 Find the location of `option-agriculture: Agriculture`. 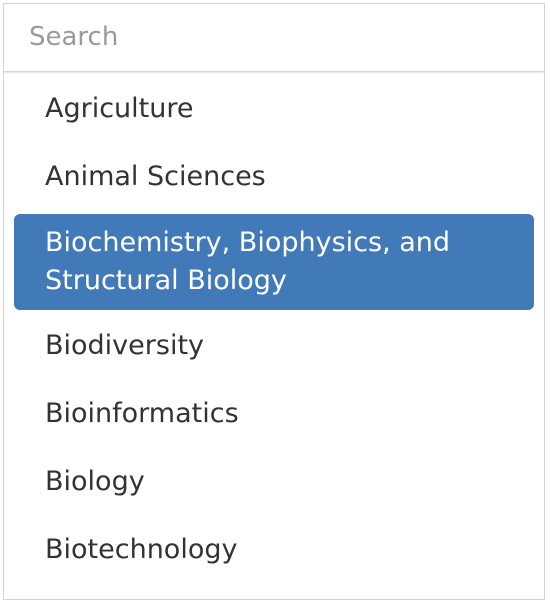

option-agriculture: Agriculture is located at coordinates (274, 109).